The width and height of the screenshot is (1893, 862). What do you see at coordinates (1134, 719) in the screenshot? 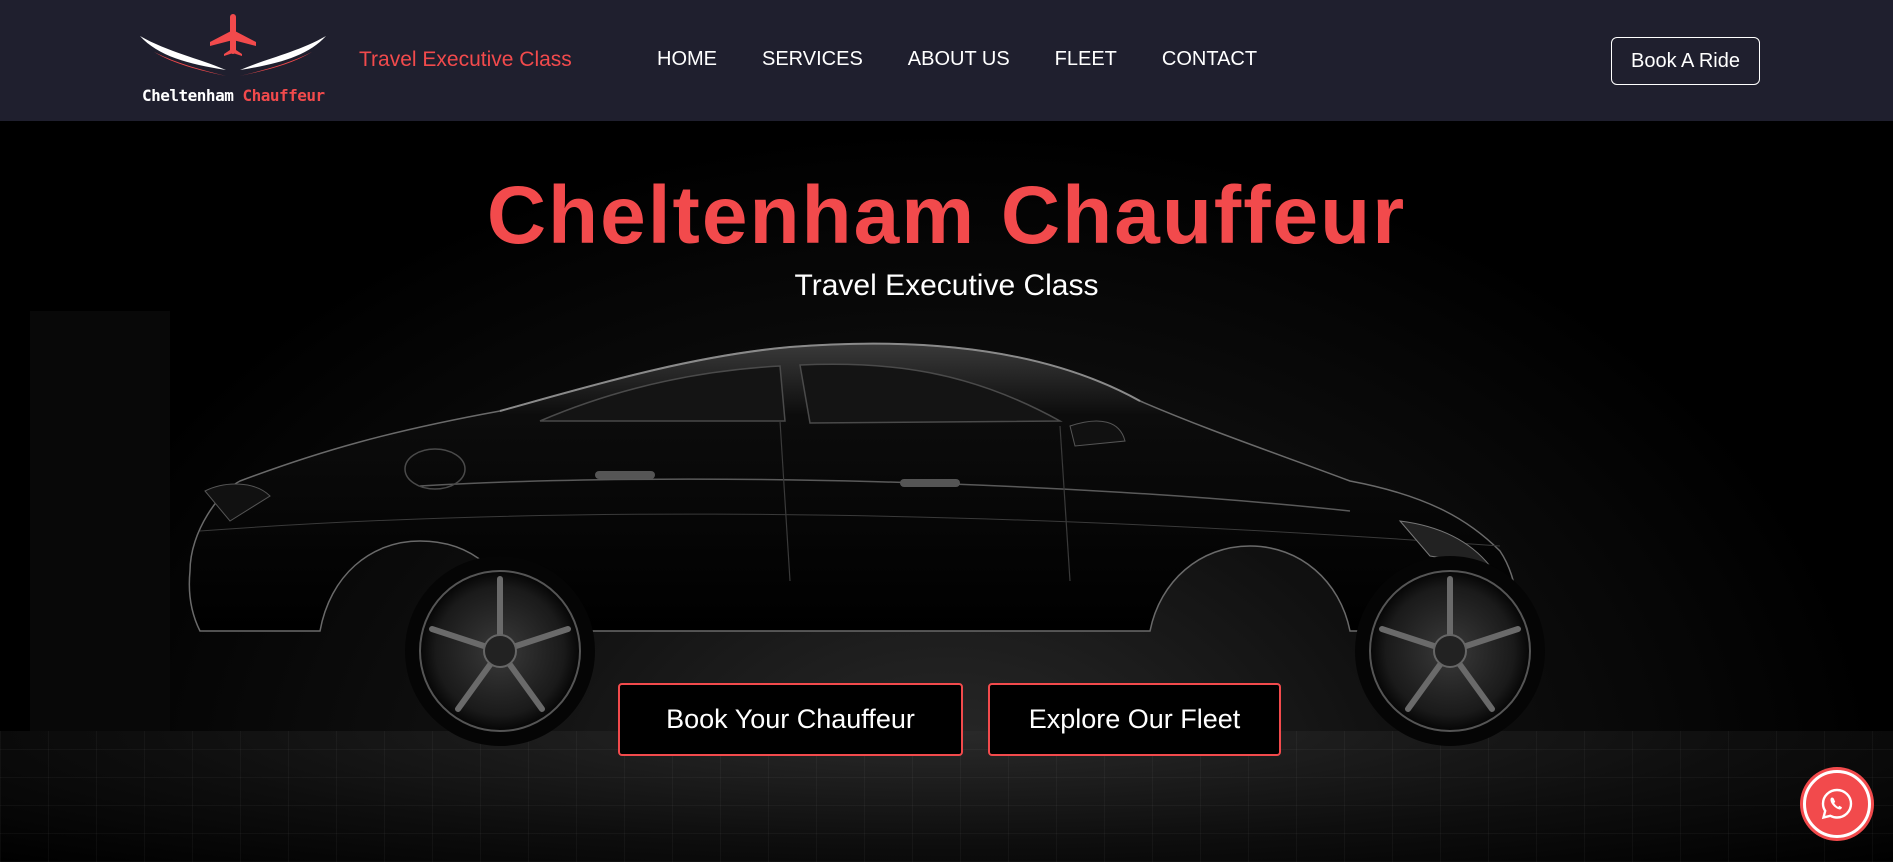
I see `explore-our-fleet-button: Explore Our Fleet` at bounding box center [1134, 719].